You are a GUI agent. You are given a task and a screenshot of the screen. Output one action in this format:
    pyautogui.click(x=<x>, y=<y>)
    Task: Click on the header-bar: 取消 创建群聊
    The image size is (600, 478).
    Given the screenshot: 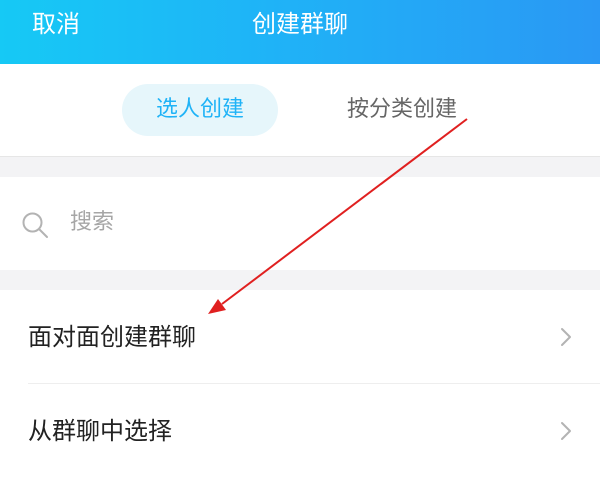 What is the action you would take?
    pyautogui.click(x=300, y=32)
    